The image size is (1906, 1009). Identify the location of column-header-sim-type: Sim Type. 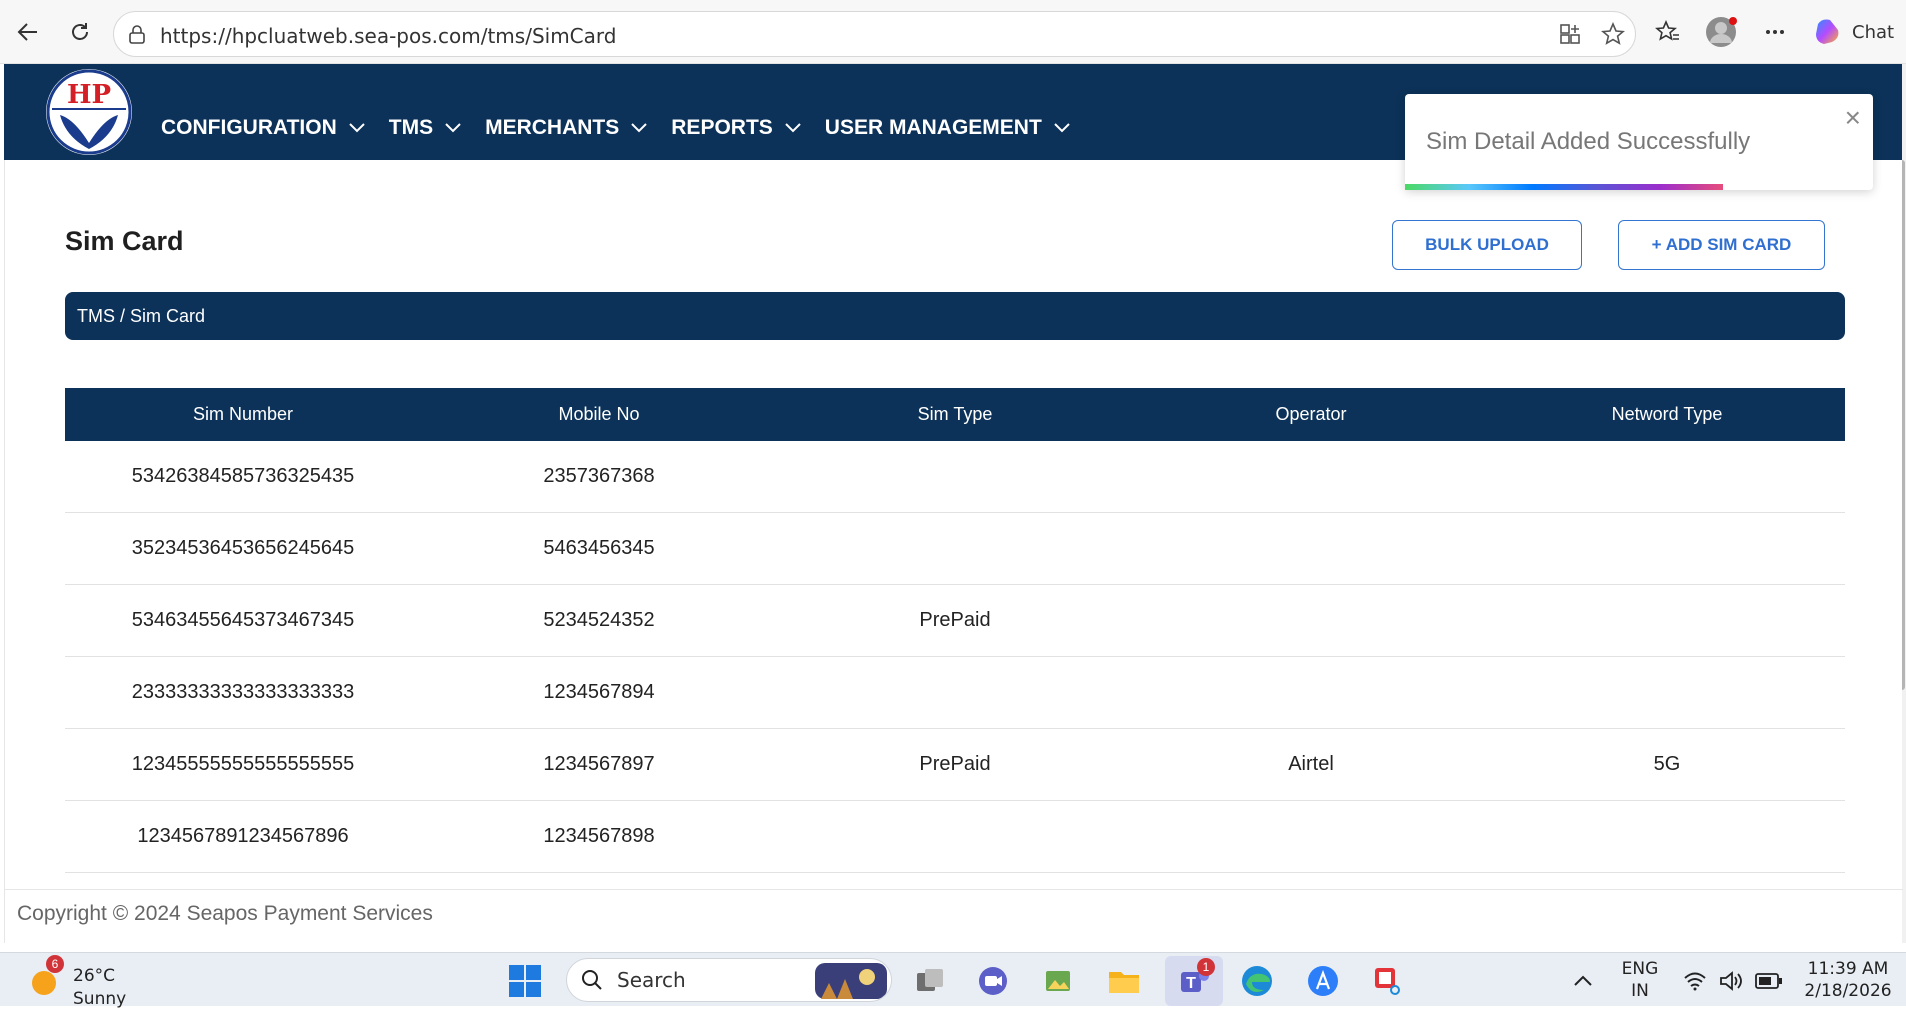
(955, 414).